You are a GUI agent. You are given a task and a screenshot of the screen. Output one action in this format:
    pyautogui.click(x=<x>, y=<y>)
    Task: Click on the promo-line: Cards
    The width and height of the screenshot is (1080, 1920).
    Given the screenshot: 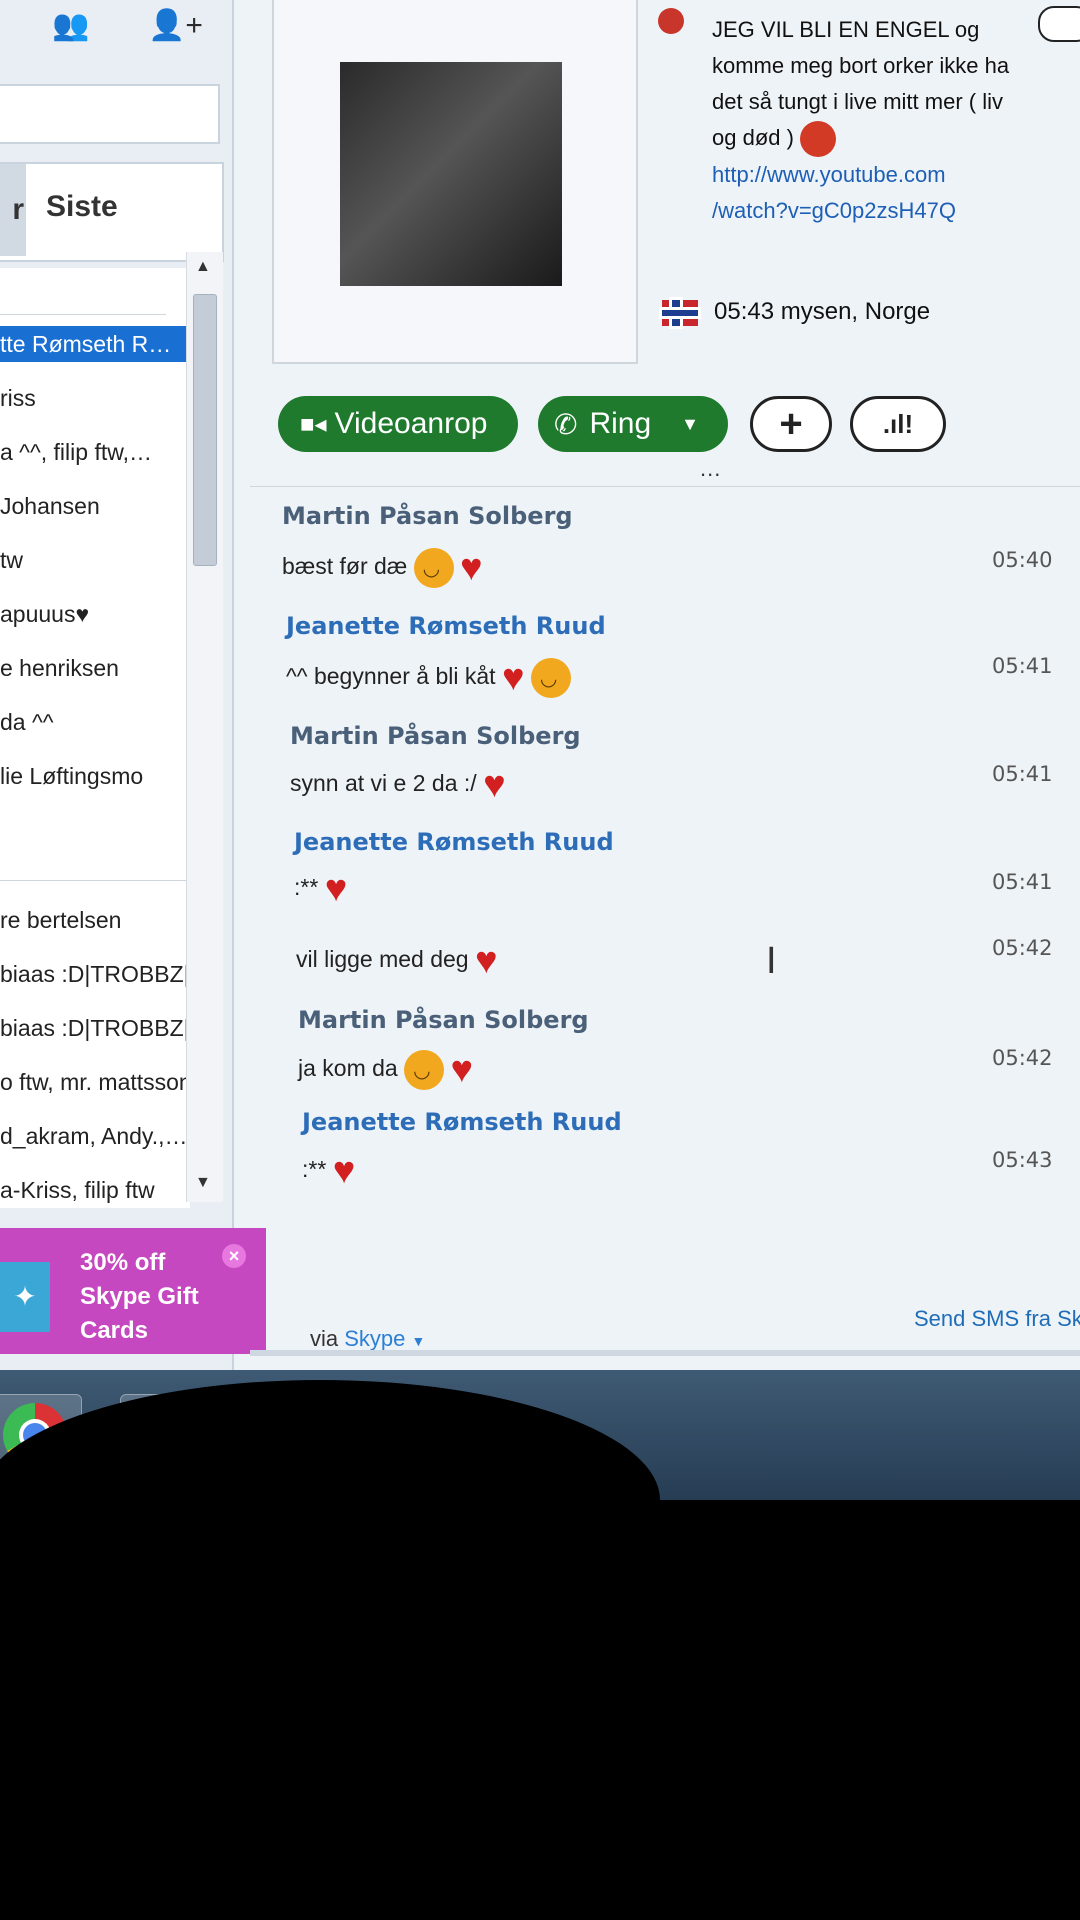 What is the action you would take?
    pyautogui.click(x=114, y=1330)
    